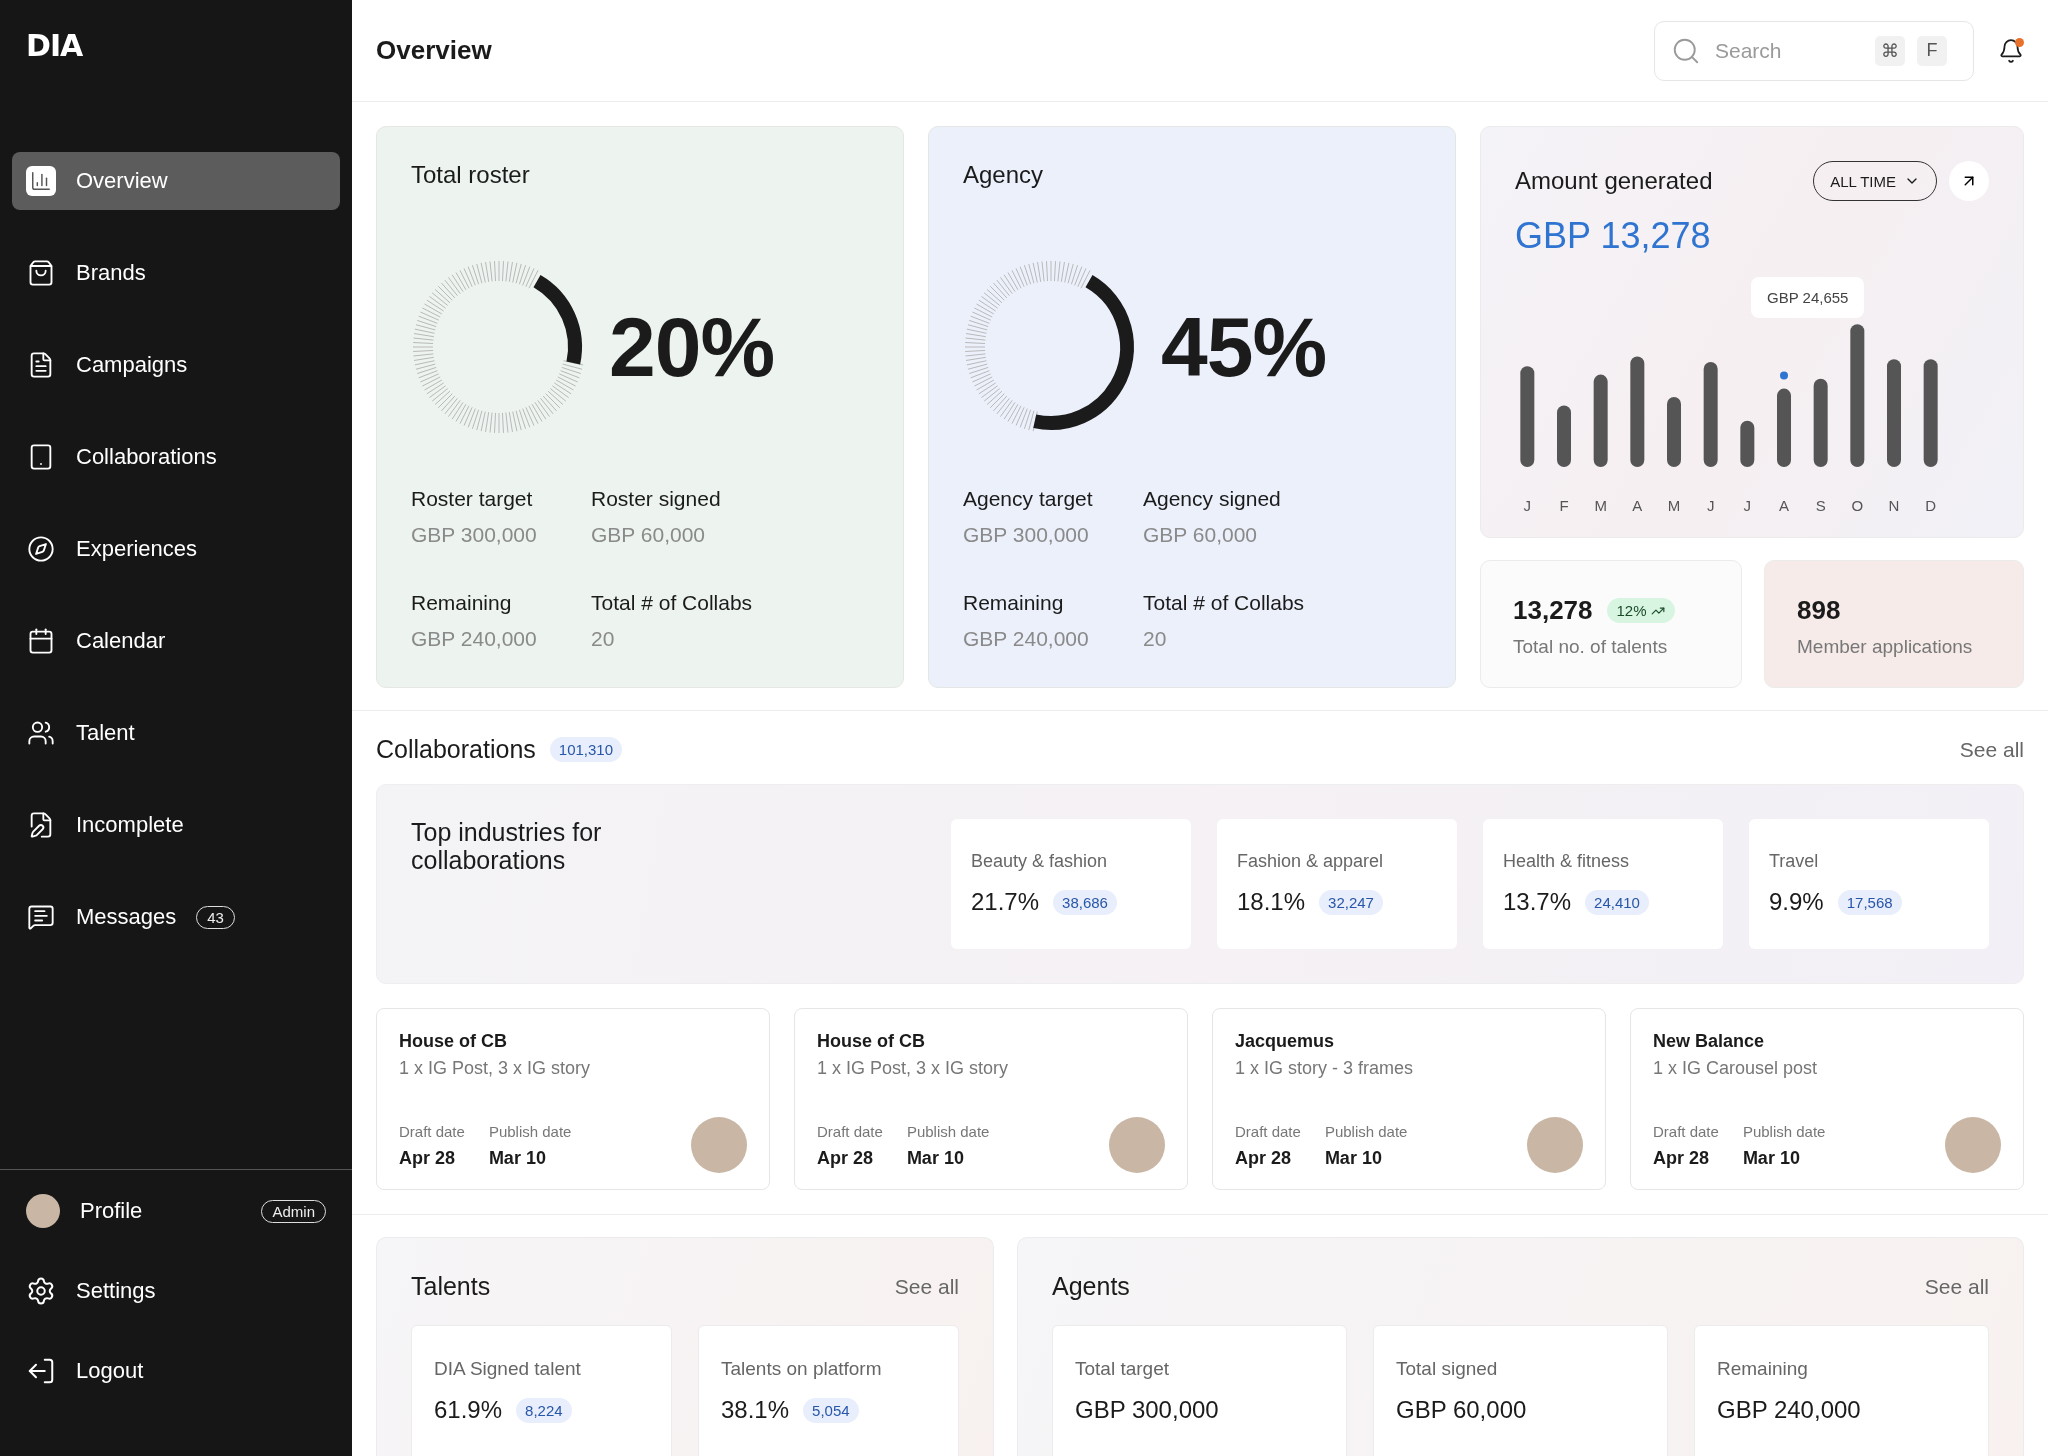 The width and height of the screenshot is (2048, 1456). Describe the element at coordinates (1285, 1041) in the screenshot. I see `brand-name: Jacquemus` at that location.